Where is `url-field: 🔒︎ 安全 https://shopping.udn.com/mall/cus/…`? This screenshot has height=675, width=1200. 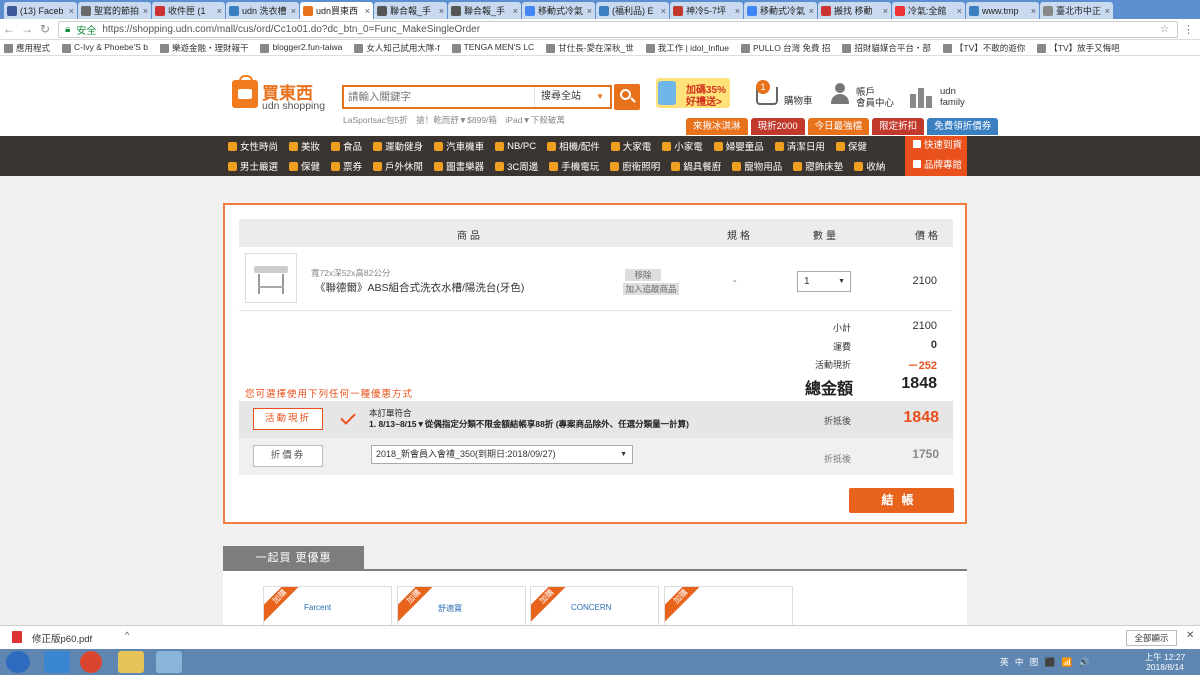
url-field: 🔒︎ 安全 https://shopping.udn.com/mall/cus/… is located at coordinates (618, 29).